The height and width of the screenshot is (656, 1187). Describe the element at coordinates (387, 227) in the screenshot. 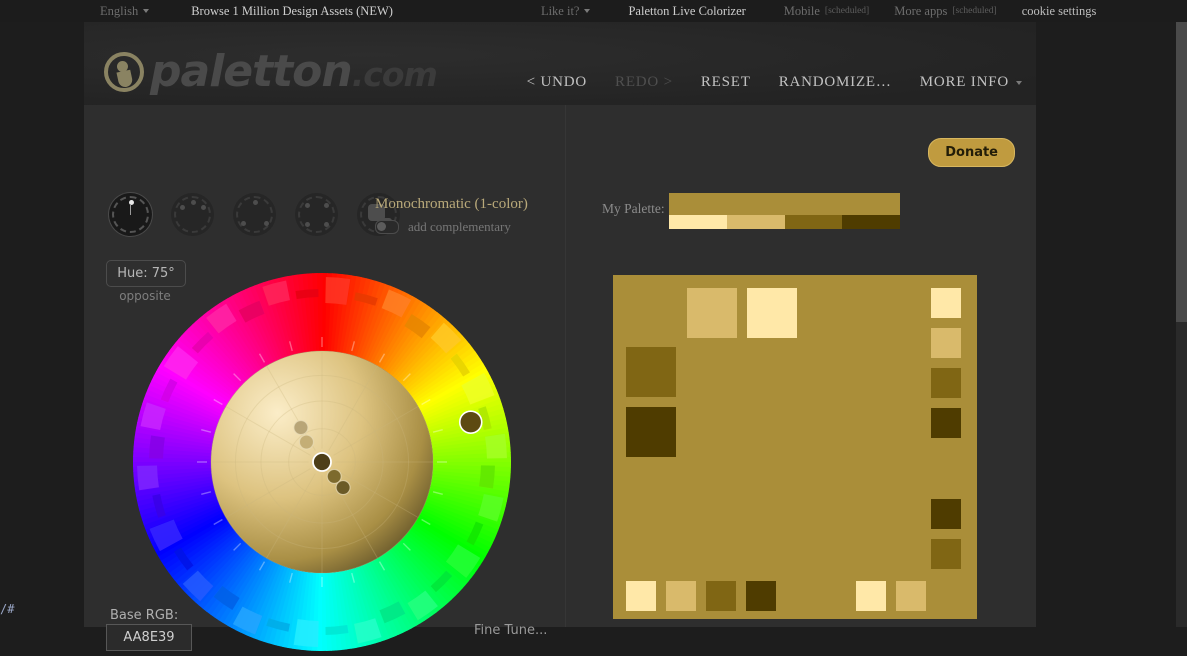

I see `toggle-switch-icon` at that location.